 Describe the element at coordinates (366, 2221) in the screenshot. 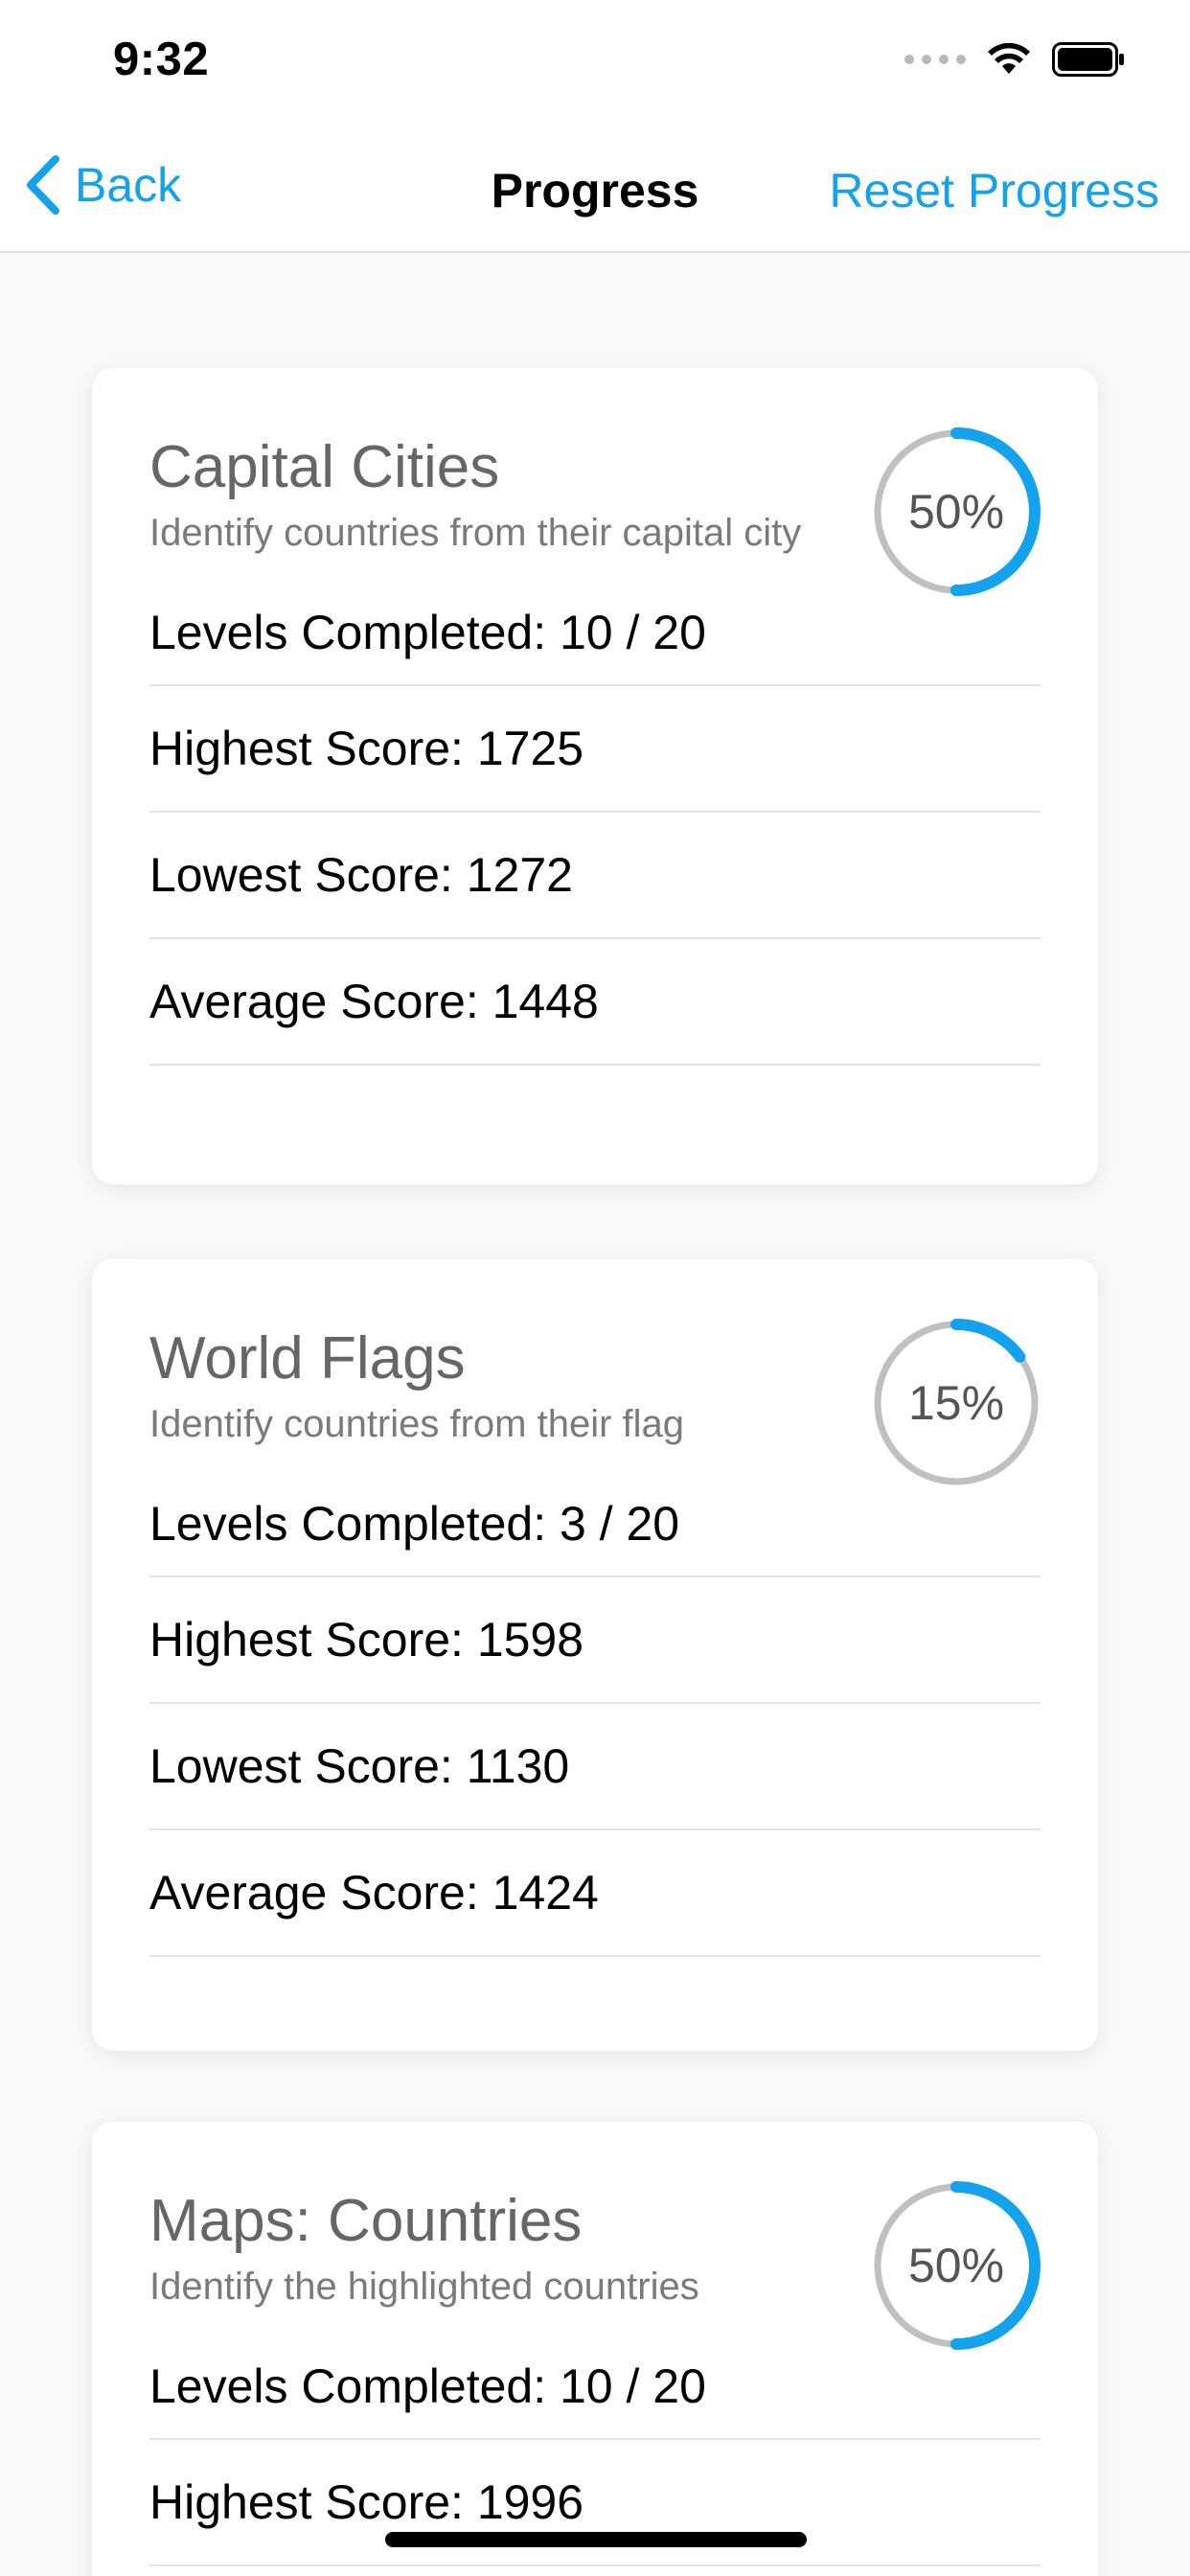

I see `card-title: Maps: Countries` at that location.